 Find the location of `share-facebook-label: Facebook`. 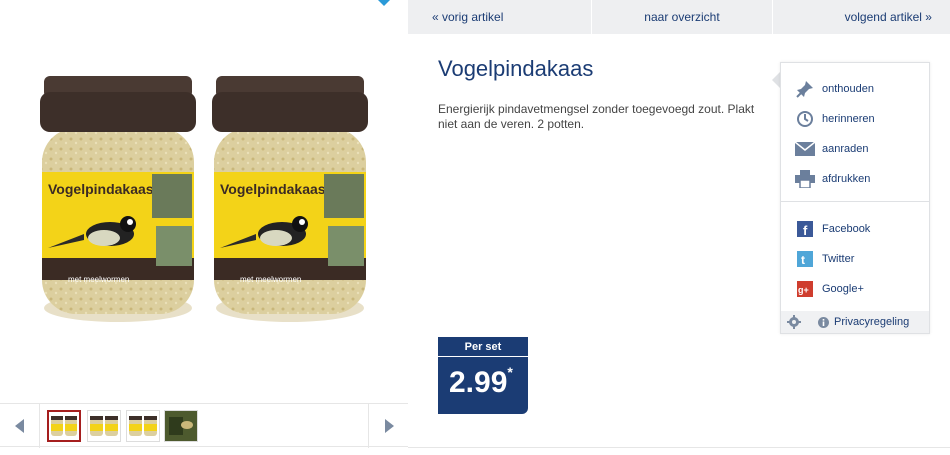

share-facebook-label: Facebook is located at coordinates (846, 229).